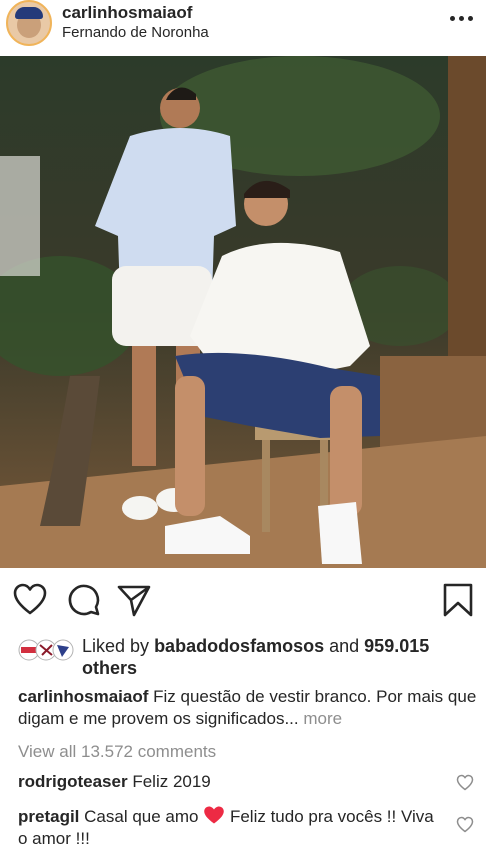  I want to click on caption-username: carlinhosmaiaof, so click(83, 696).